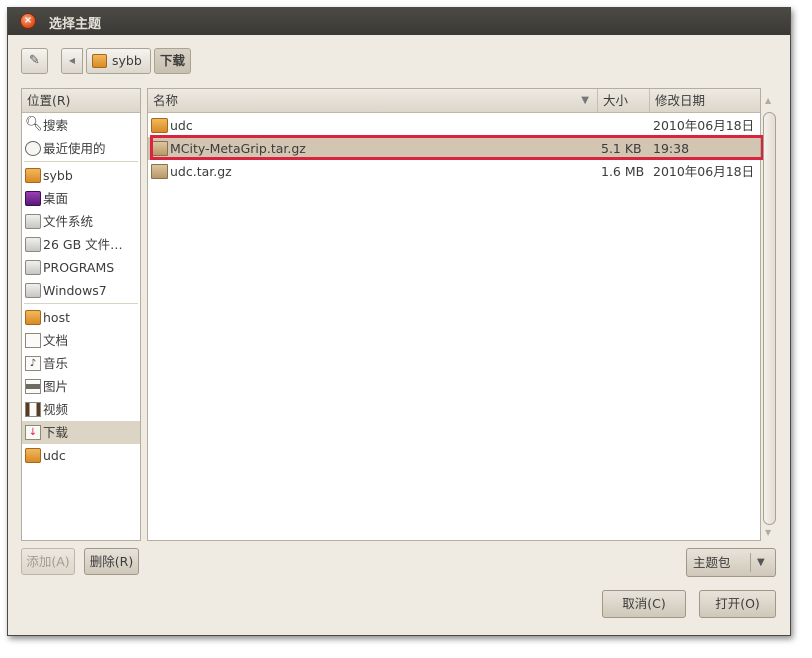  I want to click on breadcrumb-label: sybb, so click(127, 60).